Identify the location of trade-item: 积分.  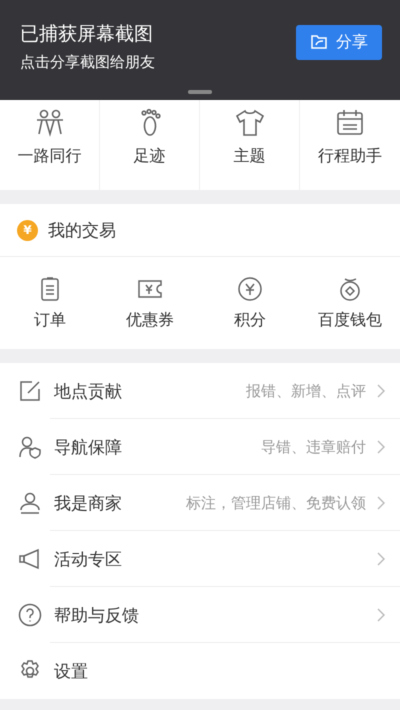
(250, 303).